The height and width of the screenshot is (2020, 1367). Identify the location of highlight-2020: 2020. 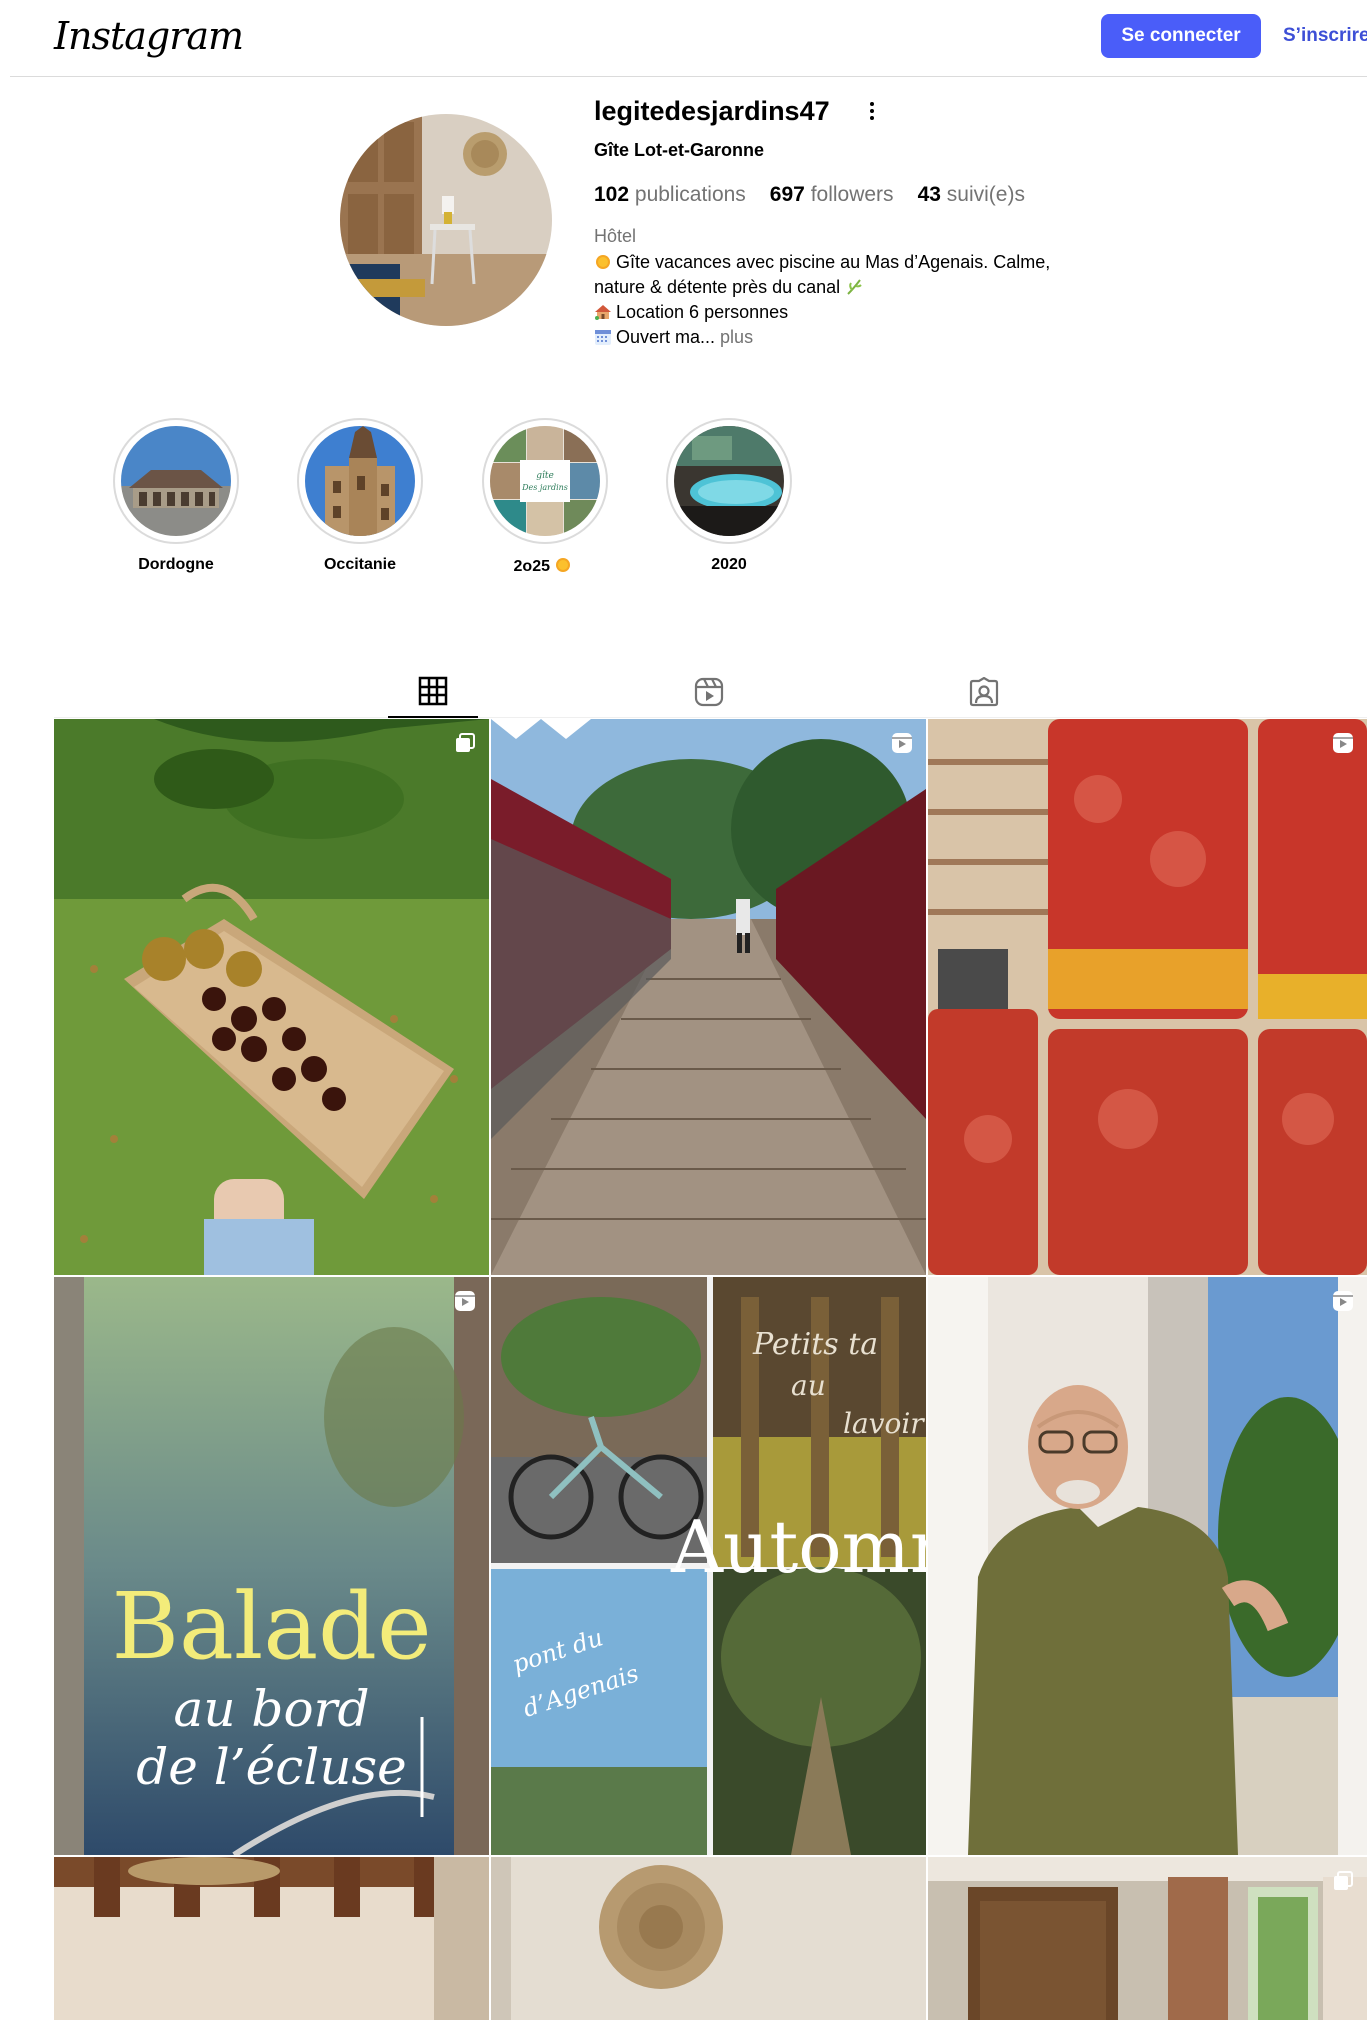
(729, 496).